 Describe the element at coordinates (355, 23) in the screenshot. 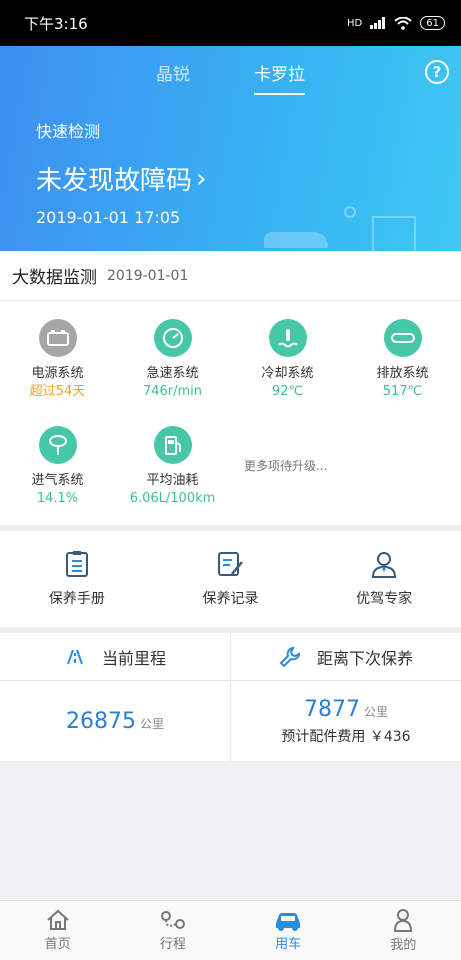

I see `network-badge: HD` at that location.